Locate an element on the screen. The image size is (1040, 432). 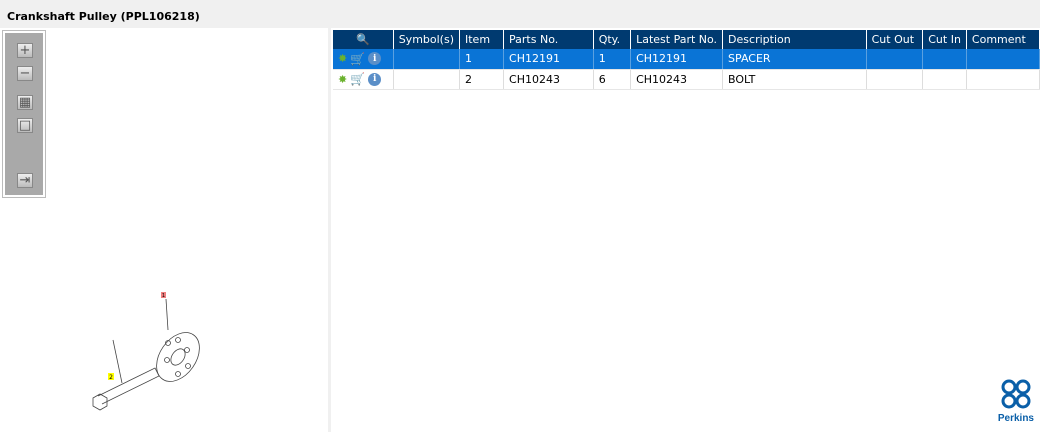
perkins-logo: Perkins is located at coordinates (1016, 401).